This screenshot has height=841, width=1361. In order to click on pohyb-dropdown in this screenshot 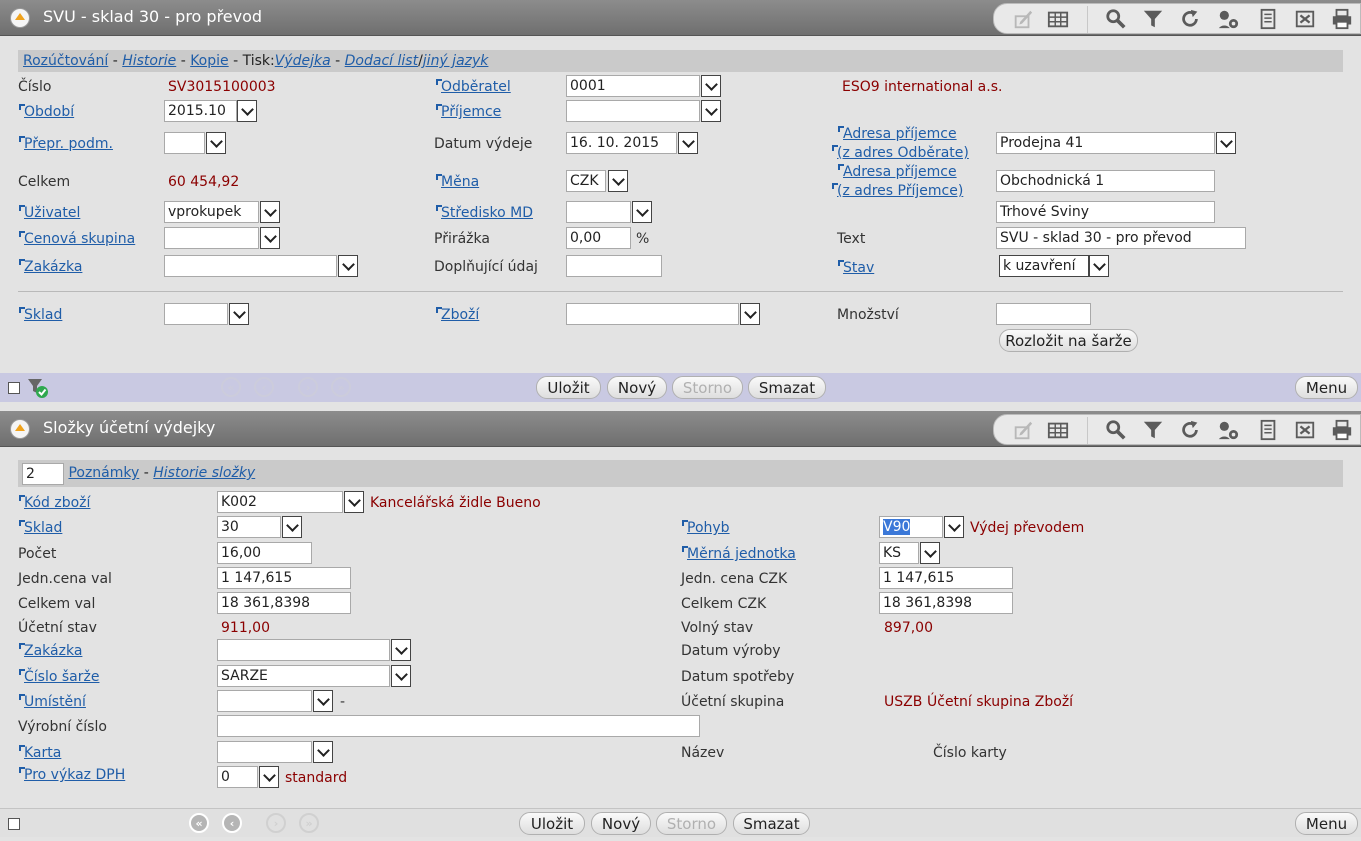, I will do `click(954, 527)`.